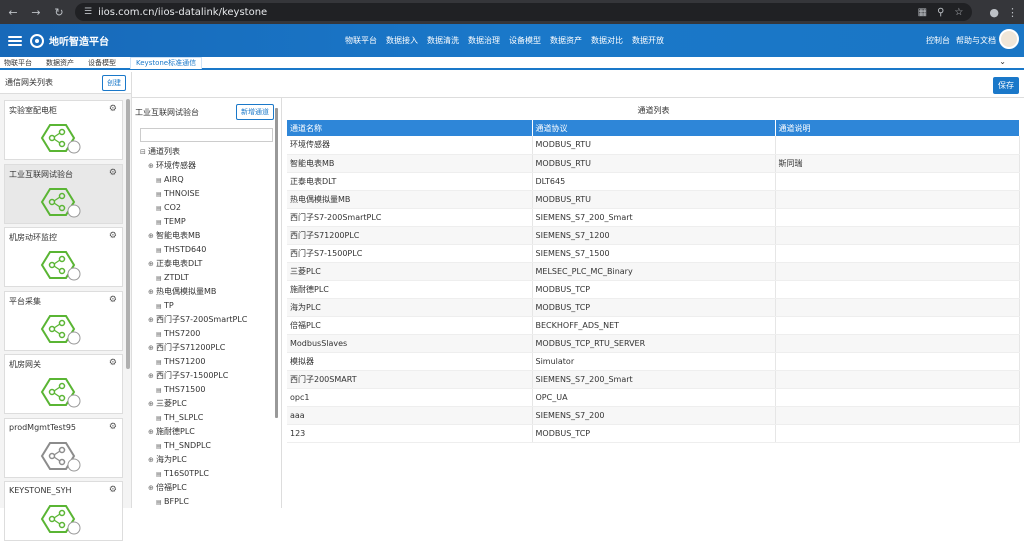  Describe the element at coordinates (525, 40) in the screenshot. I see `menu-item: 设备模型` at that location.